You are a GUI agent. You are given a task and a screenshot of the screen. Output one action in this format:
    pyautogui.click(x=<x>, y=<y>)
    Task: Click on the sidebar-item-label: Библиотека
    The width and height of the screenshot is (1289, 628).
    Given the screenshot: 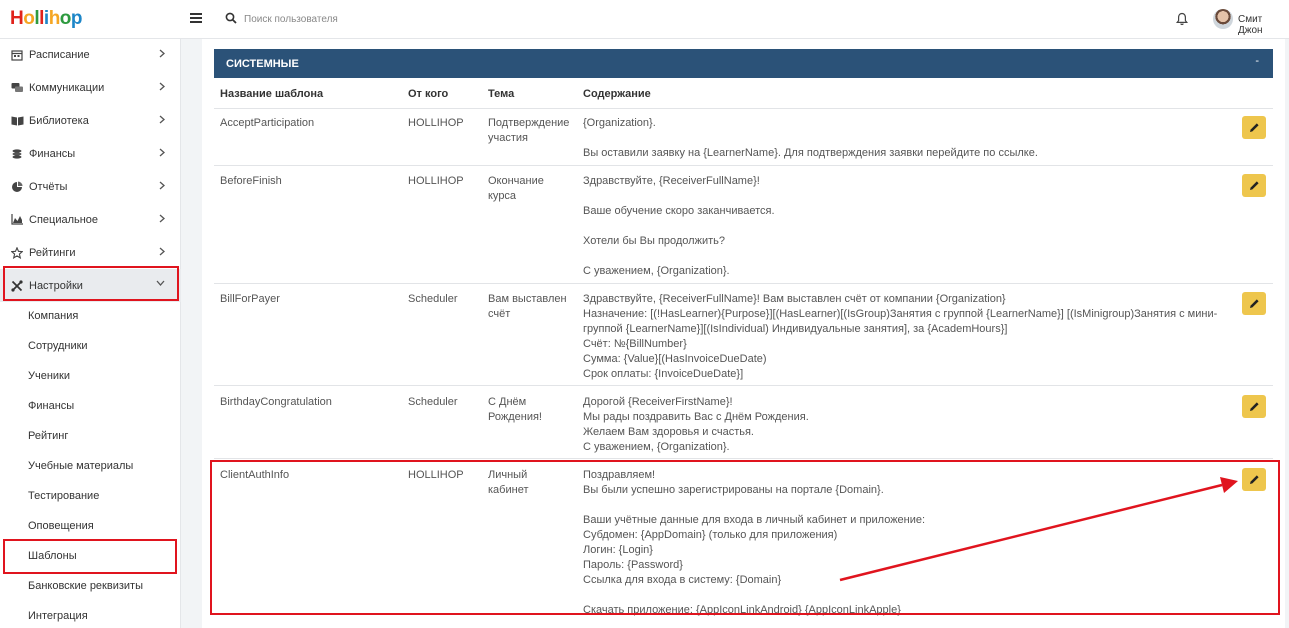 What is the action you would take?
    pyautogui.click(x=59, y=120)
    